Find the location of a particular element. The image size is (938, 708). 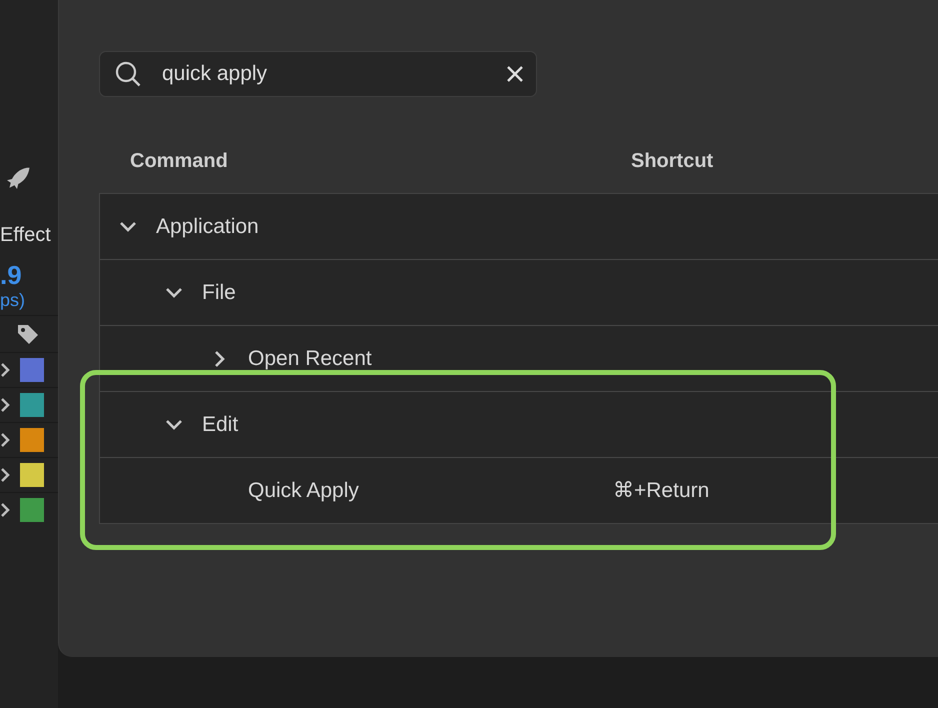

search-field: quick apply is located at coordinates (318, 74).